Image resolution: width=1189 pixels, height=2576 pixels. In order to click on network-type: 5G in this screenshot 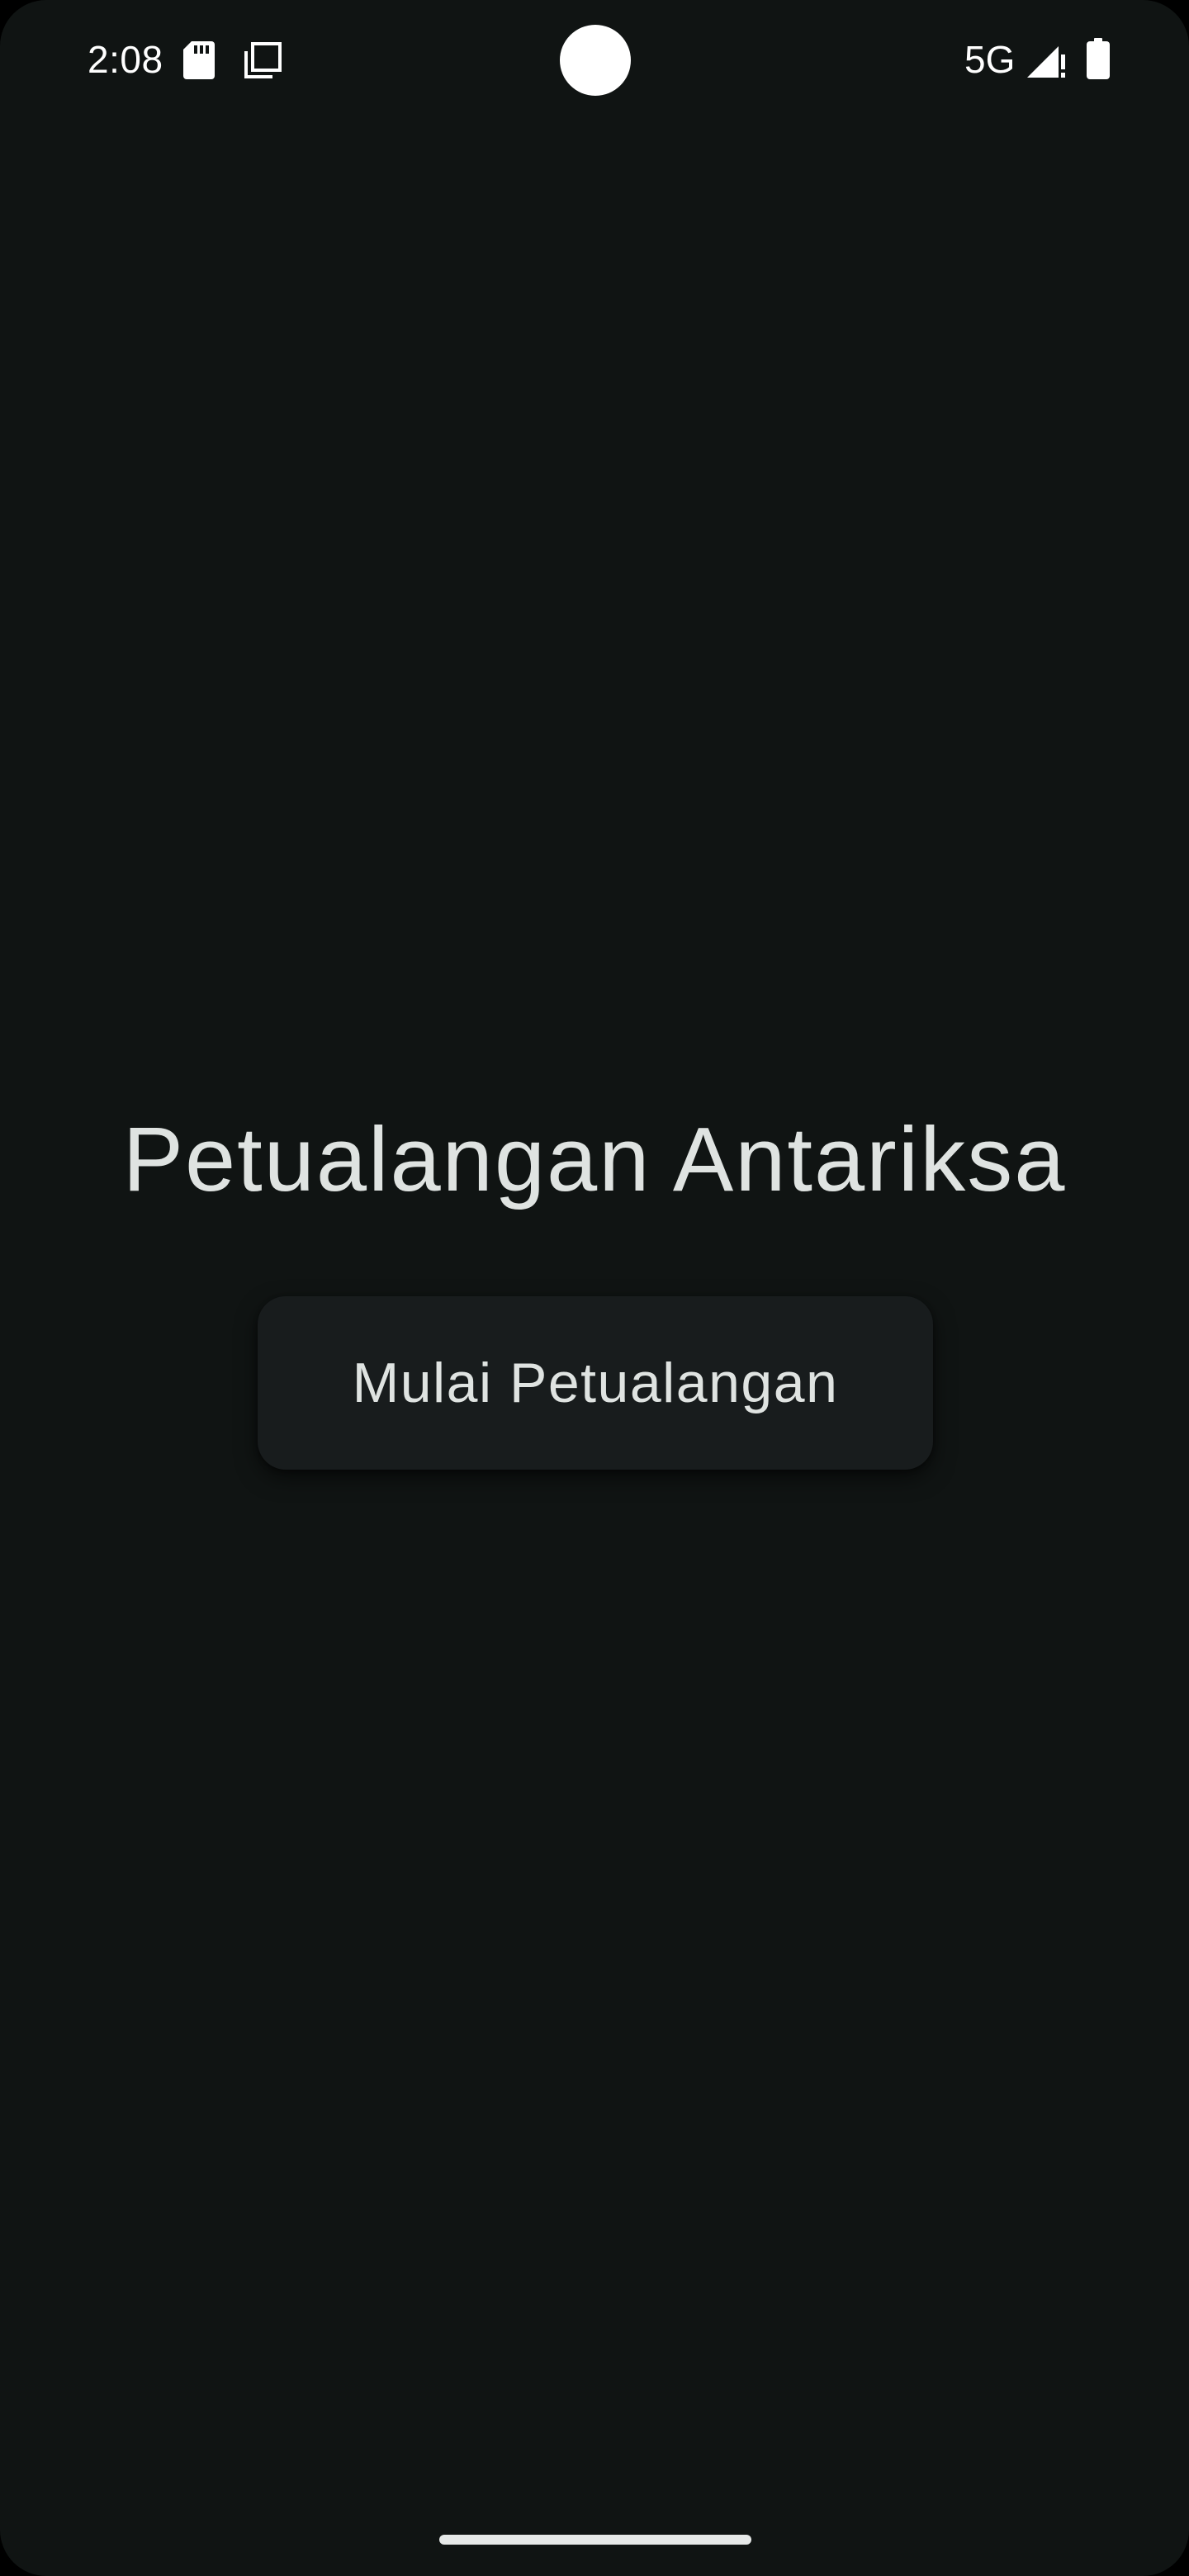, I will do `click(990, 59)`.